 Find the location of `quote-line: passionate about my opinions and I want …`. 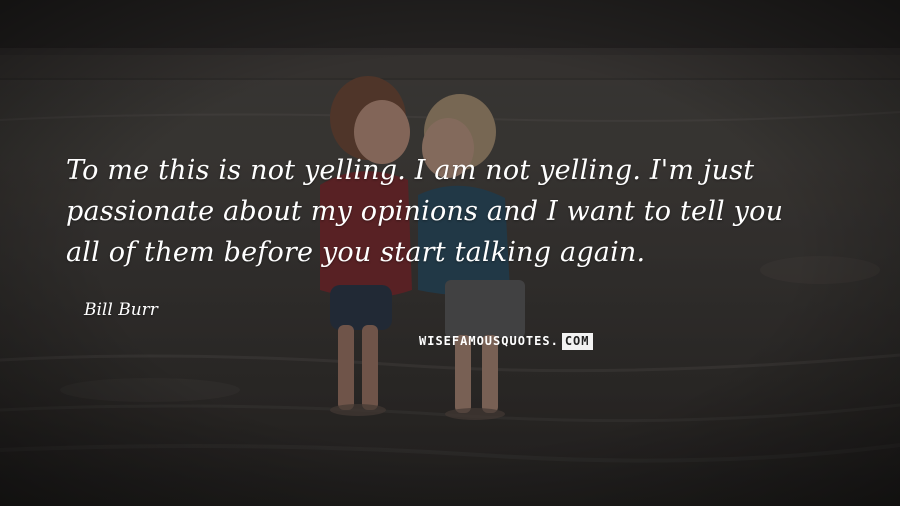

quote-line: passionate about my opinions and I want … is located at coordinates (425, 211).